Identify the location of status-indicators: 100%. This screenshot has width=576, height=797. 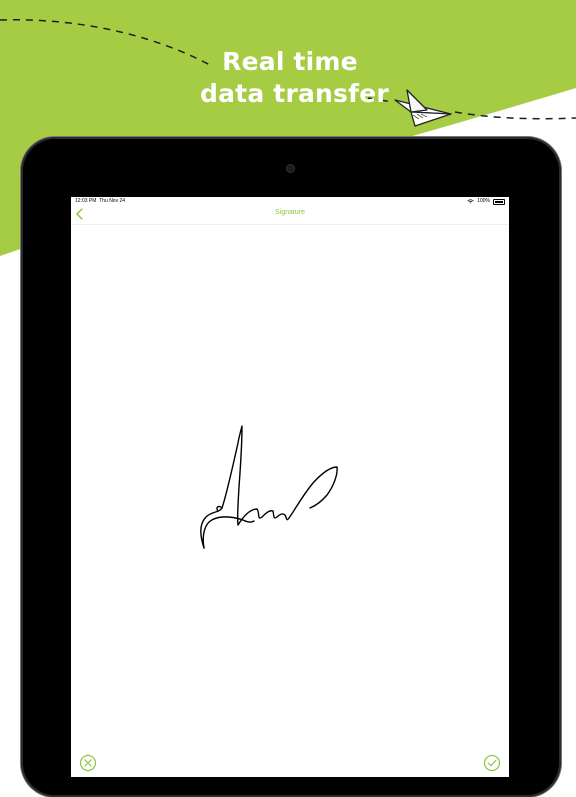
(486, 201).